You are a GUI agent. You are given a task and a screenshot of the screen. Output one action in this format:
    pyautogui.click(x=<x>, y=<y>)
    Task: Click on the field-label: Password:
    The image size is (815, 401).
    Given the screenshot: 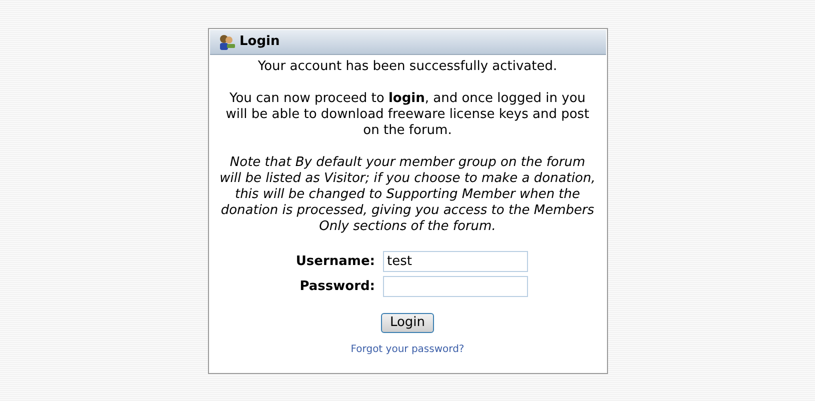 What is the action you would take?
    pyautogui.click(x=336, y=286)
    